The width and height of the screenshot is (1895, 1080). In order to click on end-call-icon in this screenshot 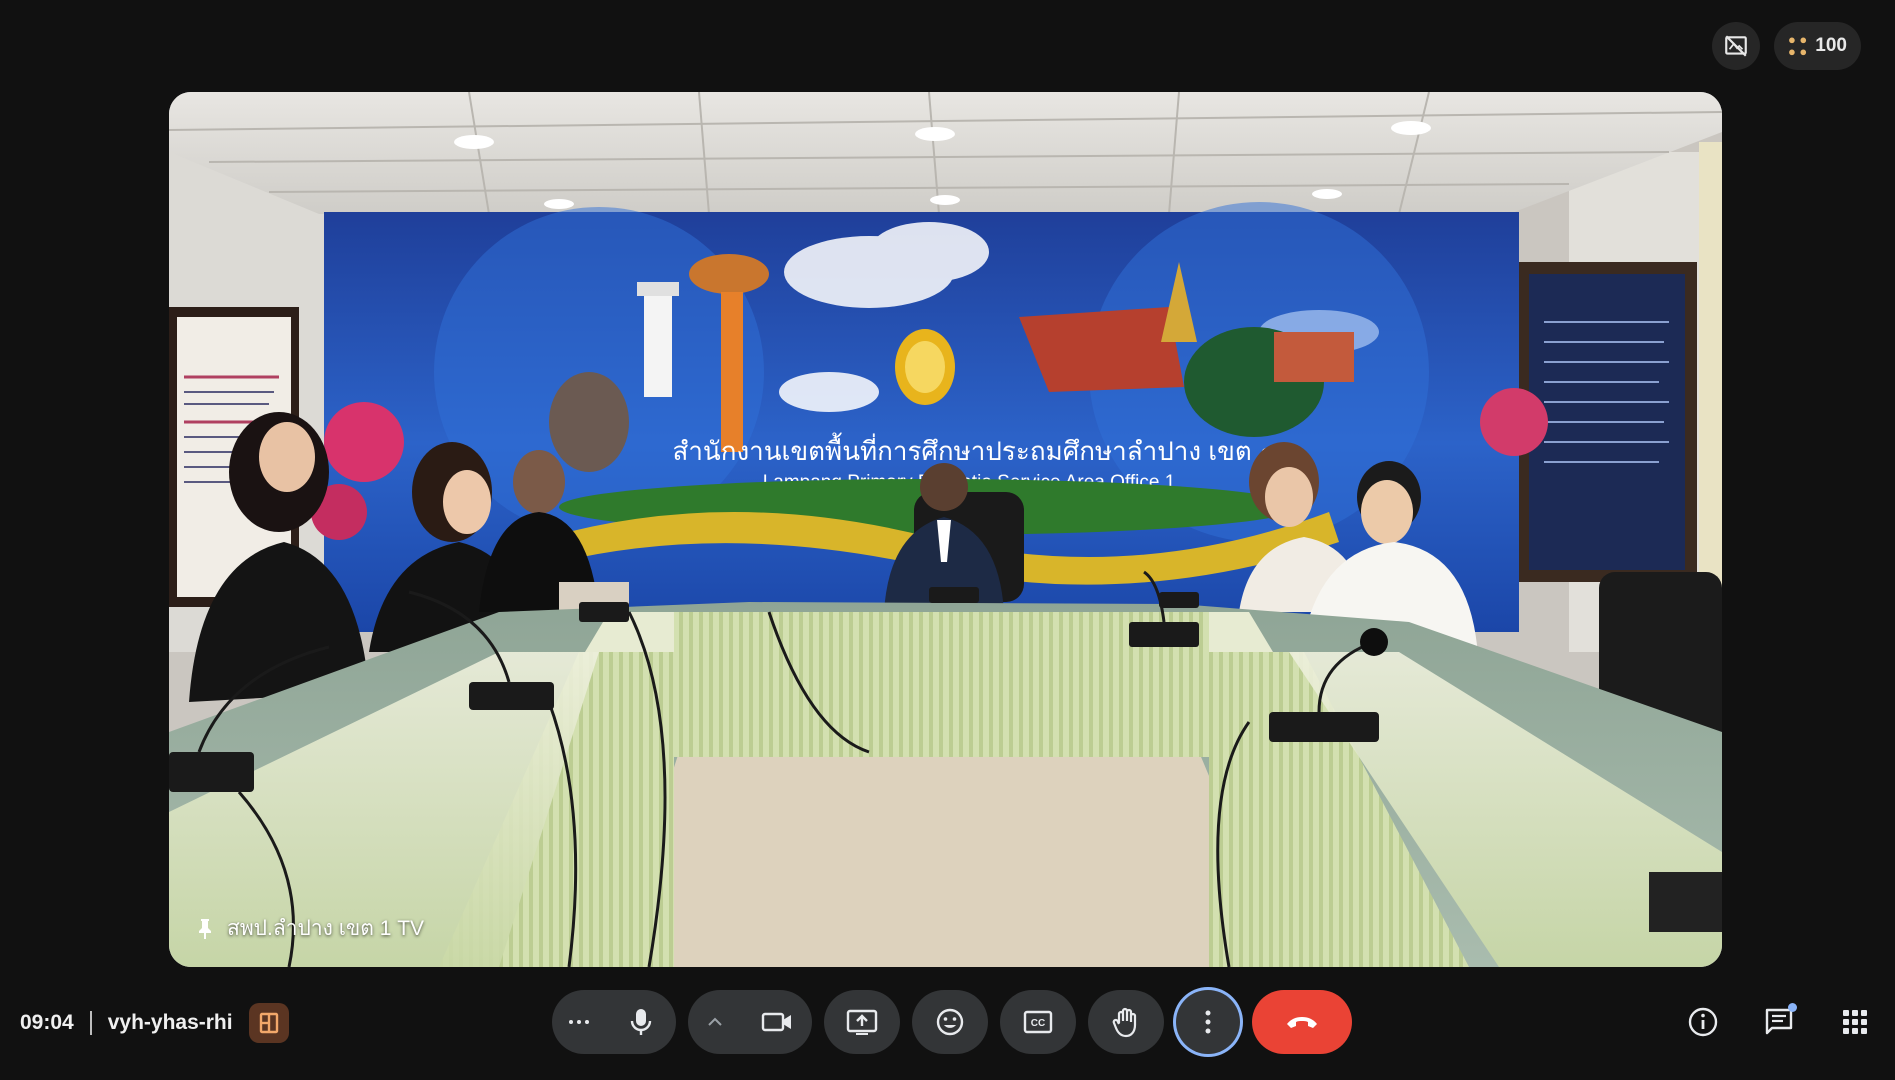, I will do `click(1302, 1022)`.